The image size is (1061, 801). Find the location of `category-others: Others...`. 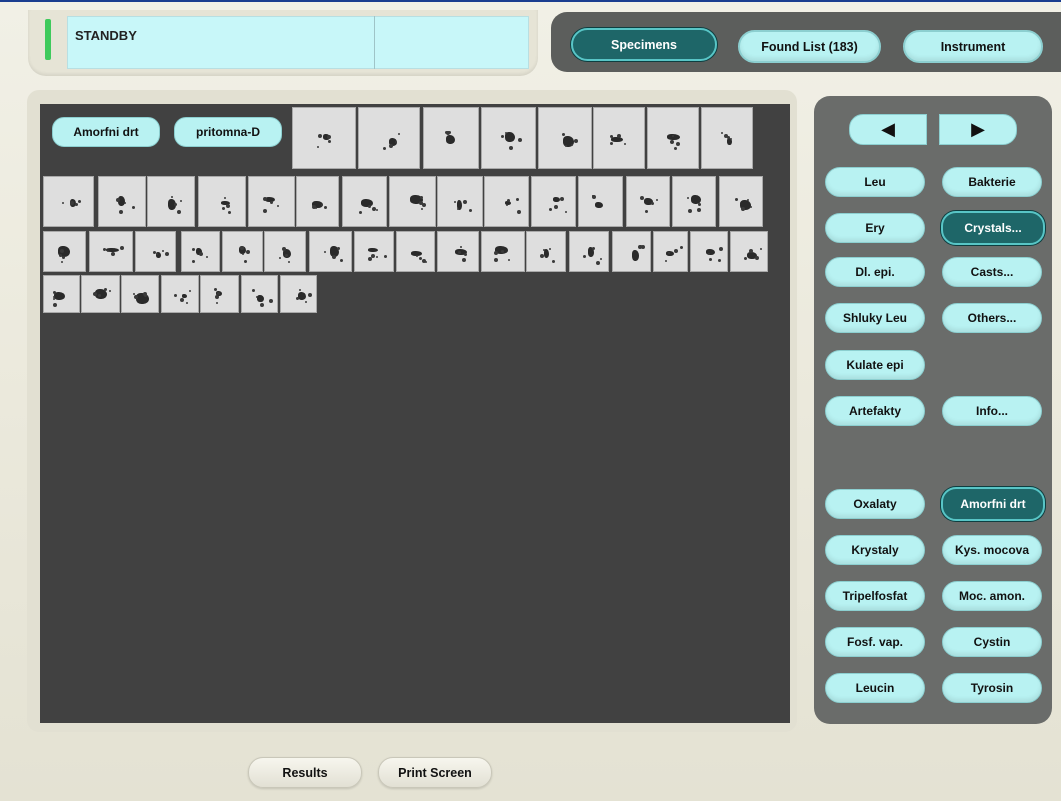

category-others: Others... is located at coordinates (992, 318).